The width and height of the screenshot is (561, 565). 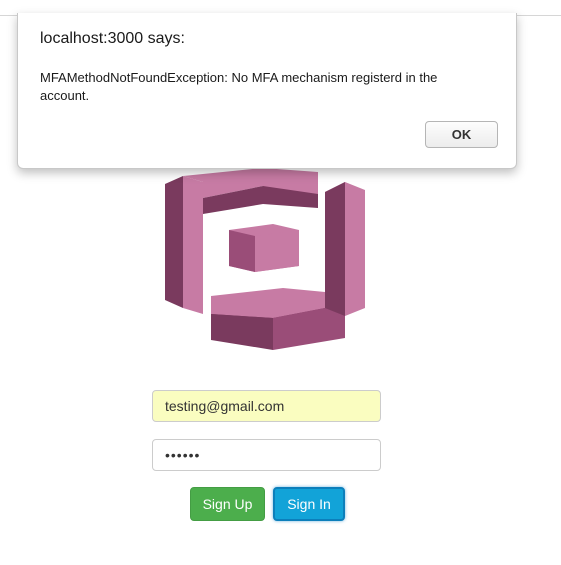 What do you see at coordinates (112, 38) in the screenshot?
I see `dialog-title: localhost:3000 says:` at bounding box center [112, 38].